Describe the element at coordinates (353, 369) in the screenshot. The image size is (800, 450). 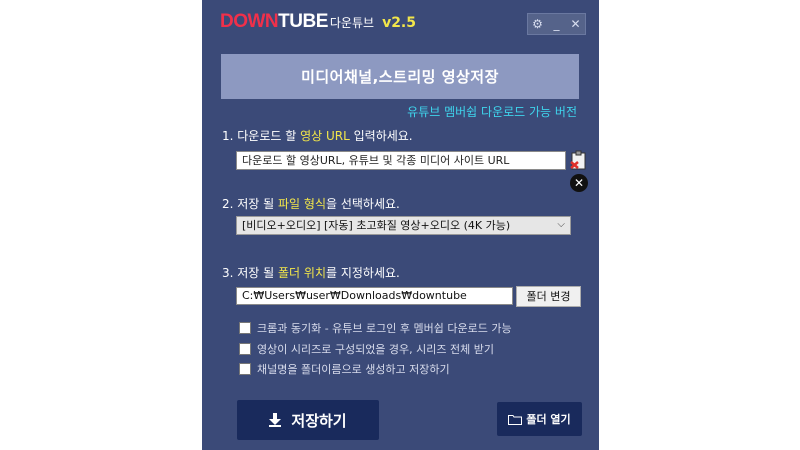
I see `option-label: 채널명을 폴더이름으로 생성하고 저장하기` at that location.